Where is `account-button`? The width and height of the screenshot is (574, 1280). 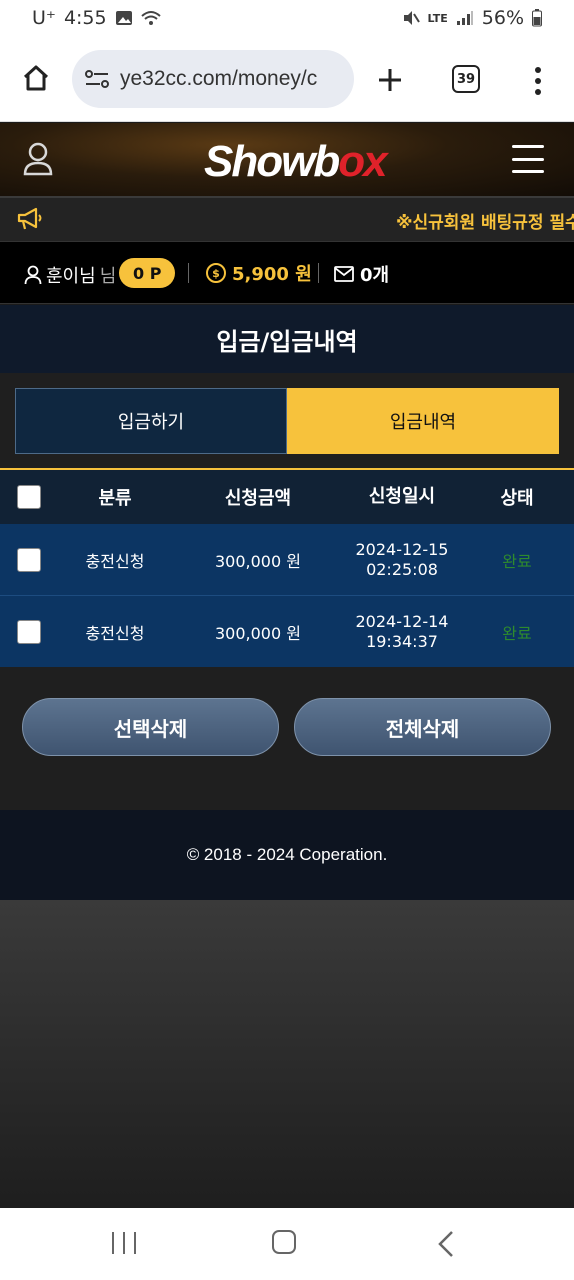
account-button is located at coordinates (38, 159).